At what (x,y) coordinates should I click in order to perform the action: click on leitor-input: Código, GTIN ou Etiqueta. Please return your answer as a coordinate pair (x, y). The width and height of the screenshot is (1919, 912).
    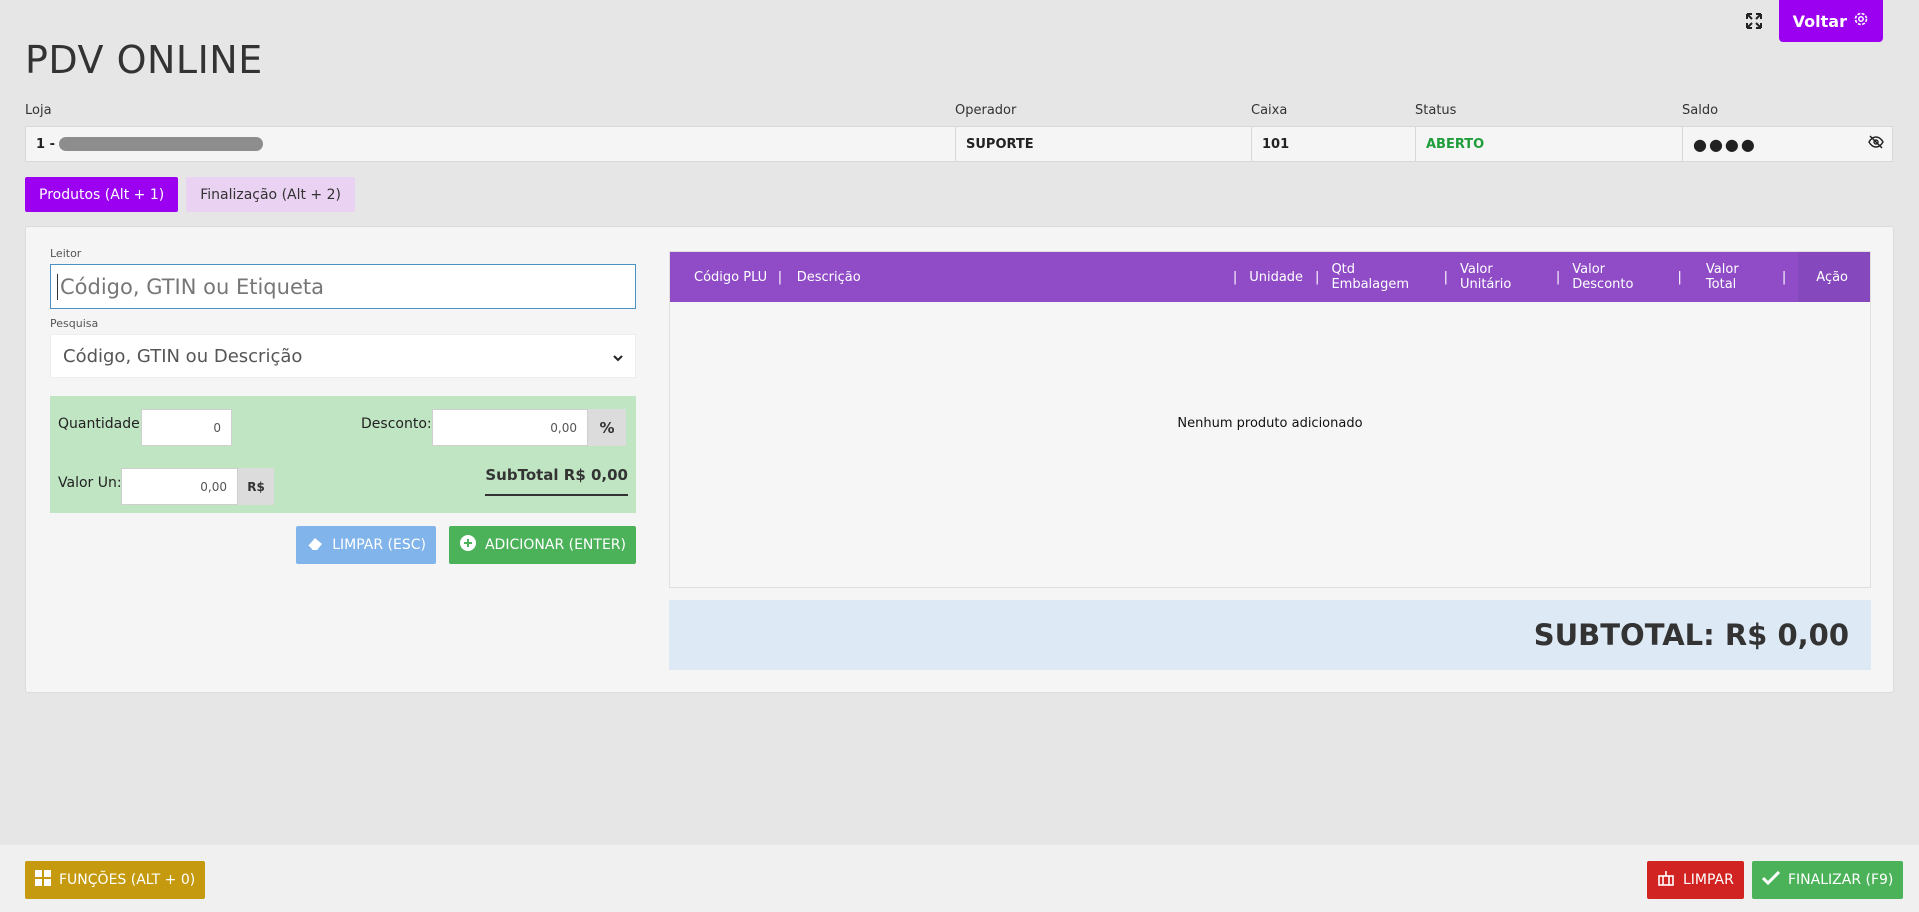
    Looking at the image, I should click on (343, 286).